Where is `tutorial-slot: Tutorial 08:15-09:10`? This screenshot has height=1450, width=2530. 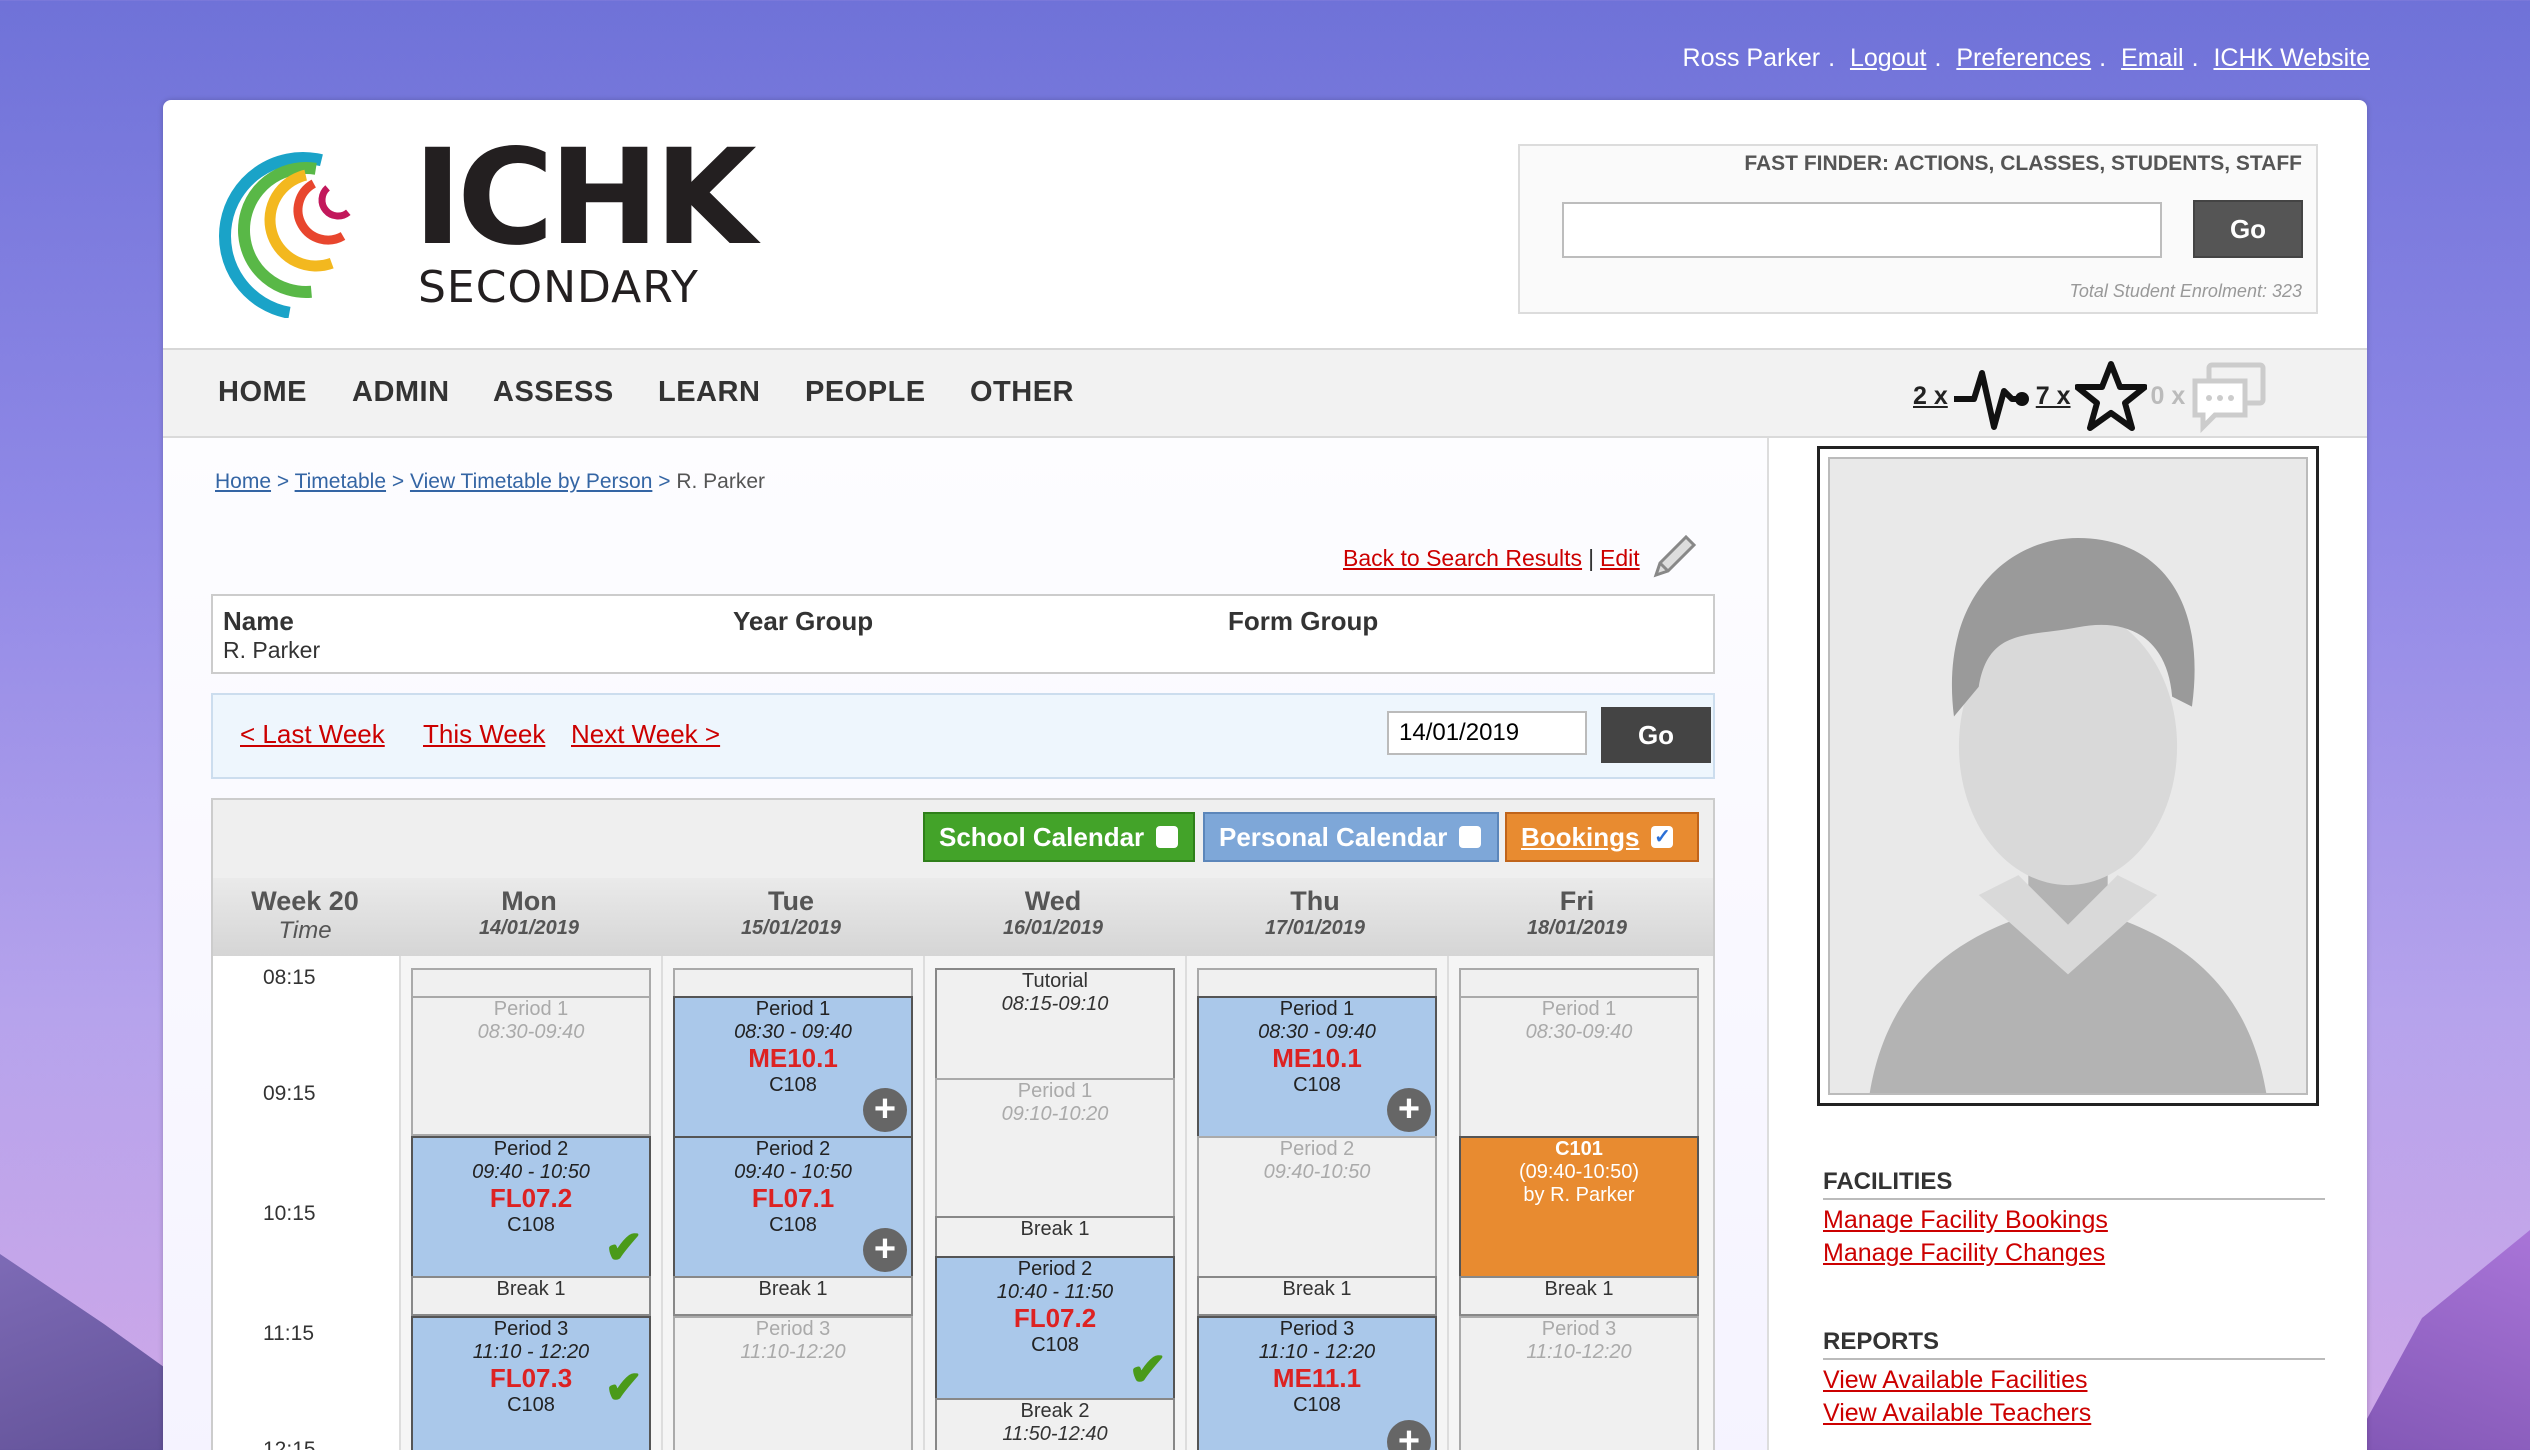 tutorial-slot: Tutorial 08:15-09:10 is located at coordinates (1055, 1024).